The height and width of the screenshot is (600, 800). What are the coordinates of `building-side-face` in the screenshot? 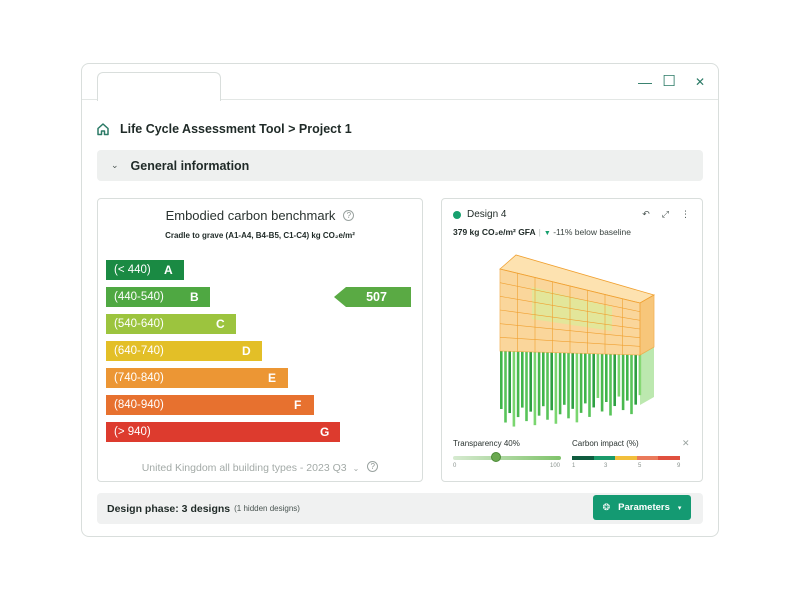 It's located at (647, 325).